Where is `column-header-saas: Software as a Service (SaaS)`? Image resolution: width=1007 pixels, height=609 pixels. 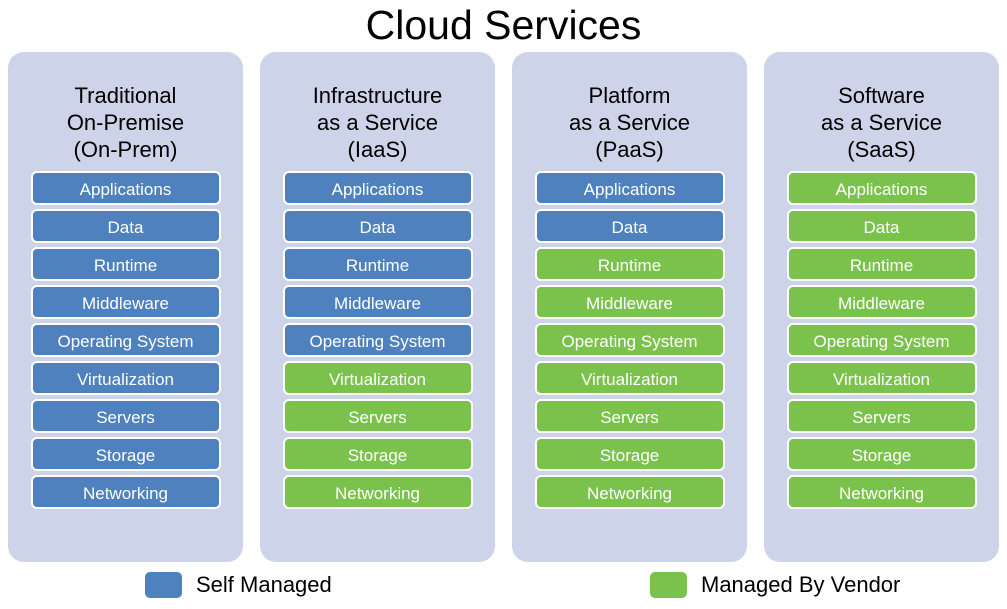 column-header-saas: Software as a Service (SaaS) is located at coordinates (881, 107).